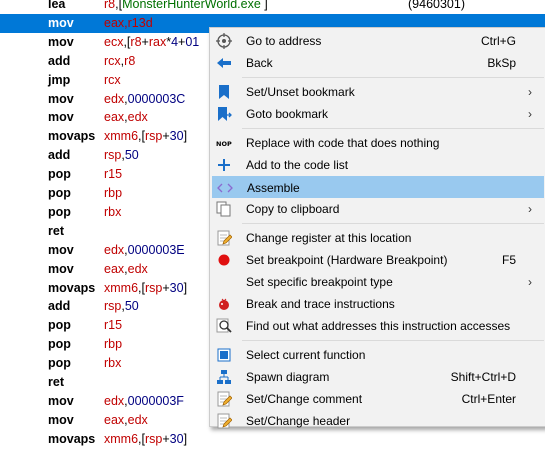  I want to click on menu-item-spawn-diagram: Spawn diagram Shift+Ctrl+D, so click(378, 377).